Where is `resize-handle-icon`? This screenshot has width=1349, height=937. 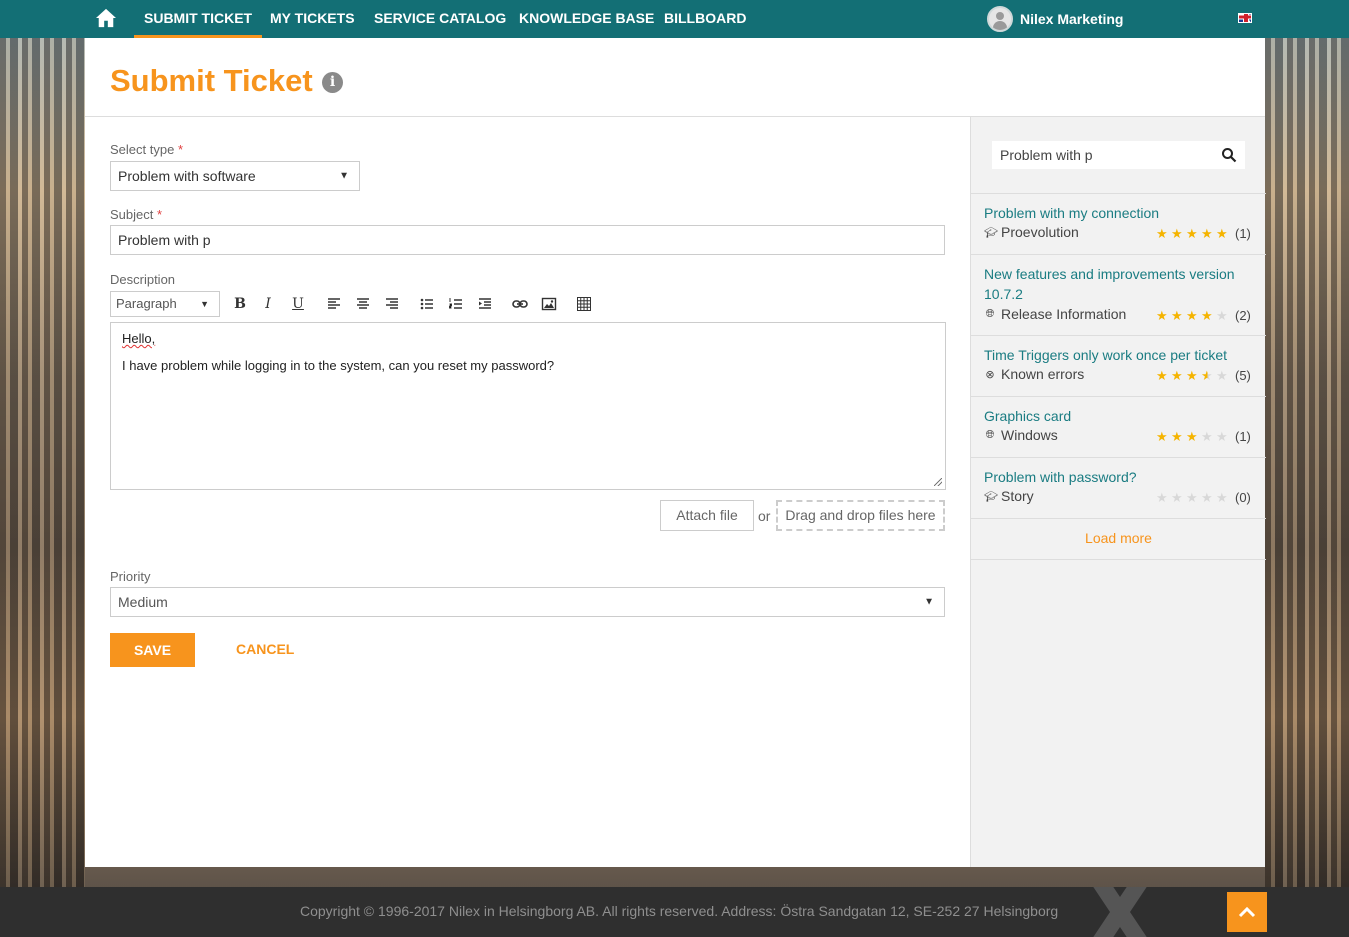
resize-handle-icon is located at coordinates (938, 482).